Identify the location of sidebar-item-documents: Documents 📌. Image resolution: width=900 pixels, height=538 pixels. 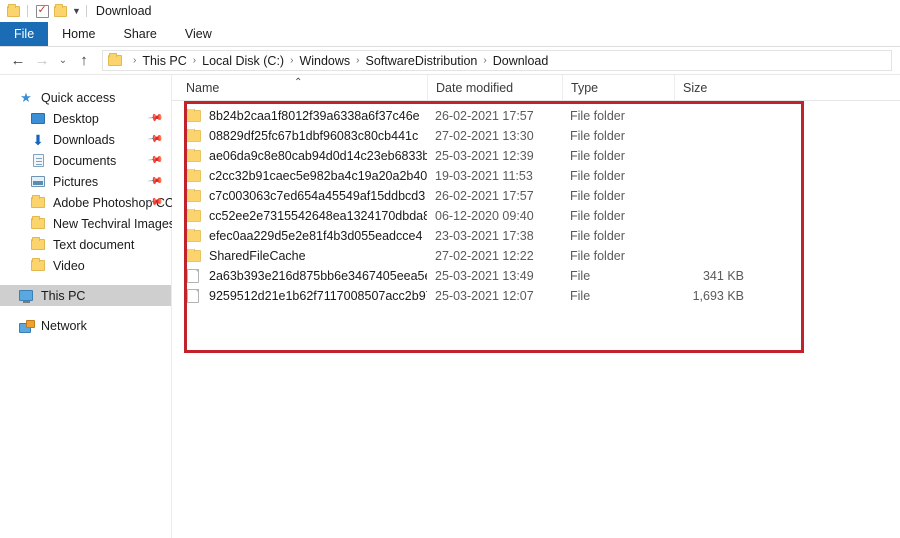
(85, 160).